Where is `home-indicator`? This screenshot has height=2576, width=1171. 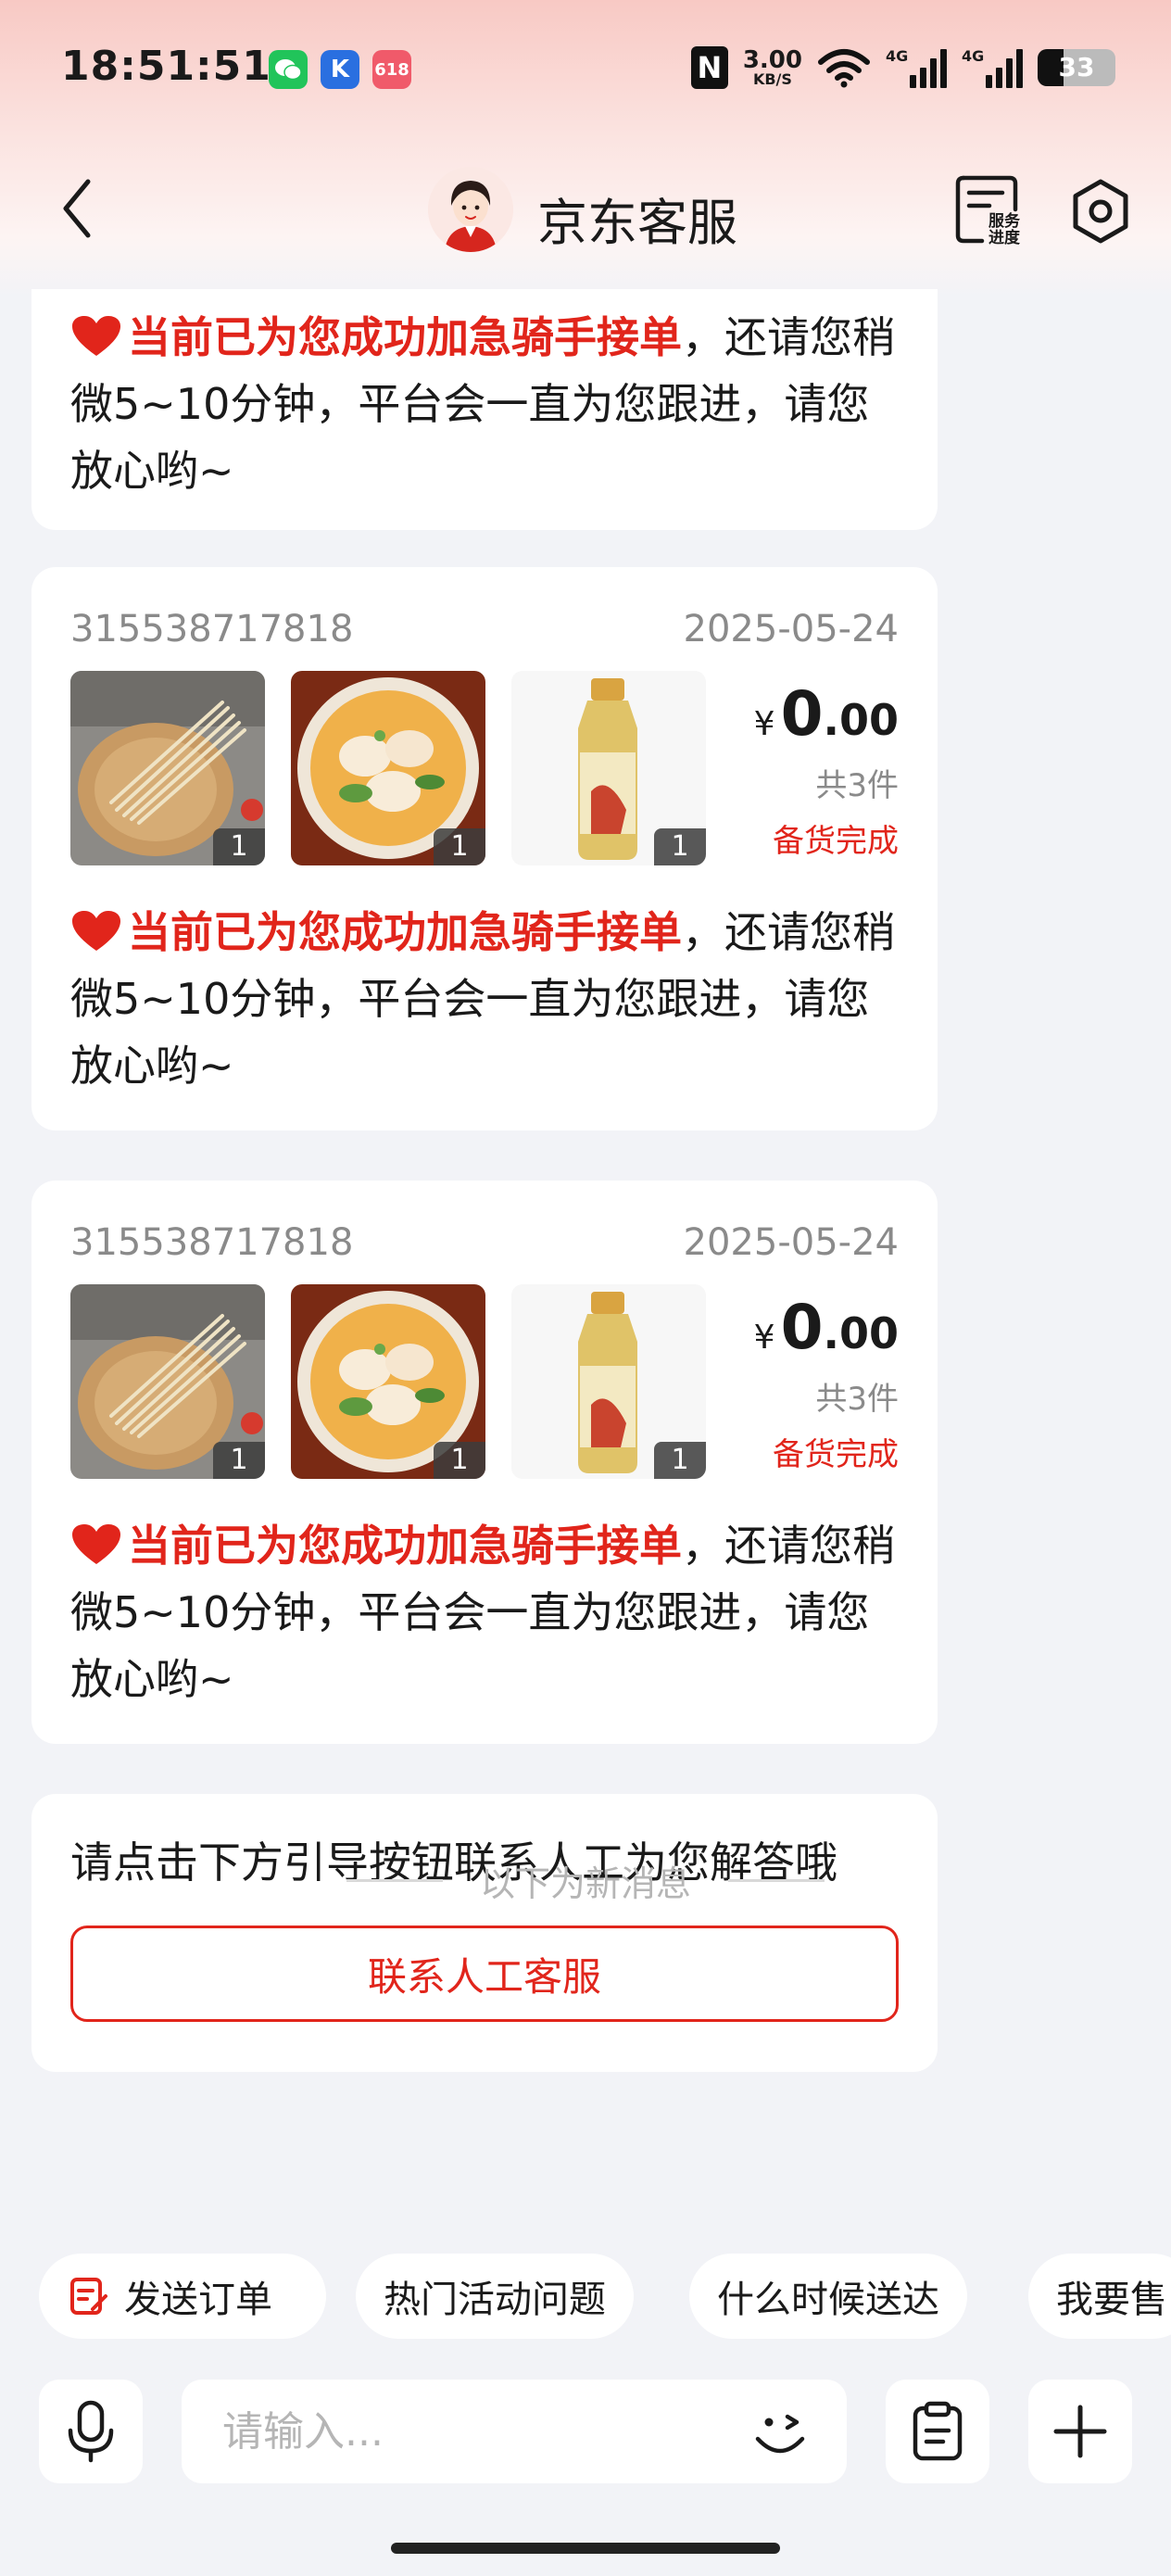
home-indicator is located at coordinates (585, 2548).